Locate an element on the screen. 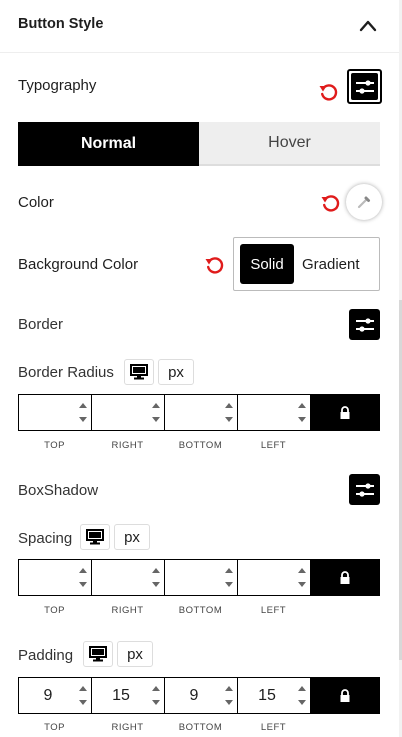 This screenshot has height=737, width=402. padding-label: Padding is located at coordinates (46, 655).